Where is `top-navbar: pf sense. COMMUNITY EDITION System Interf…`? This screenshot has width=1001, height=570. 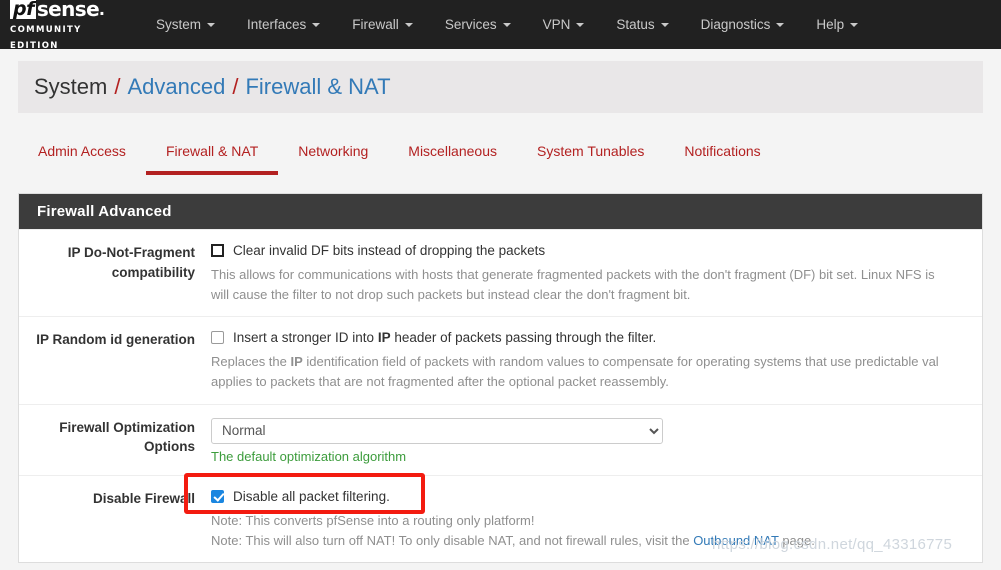
top-navbar: pf sense. COMMUNITY EDITION System Interf… is located at coordinates (500, 26).